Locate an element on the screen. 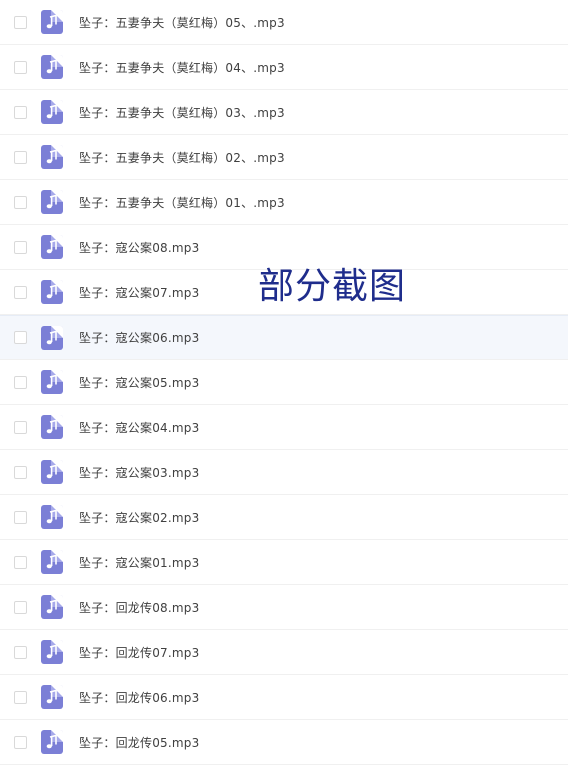 Image resolution: width=568 pixels, height=765 pixels. file-name: 坠子：五妻争夫（莫红梅）04、.mp3 is located at coordinates (182, 67).